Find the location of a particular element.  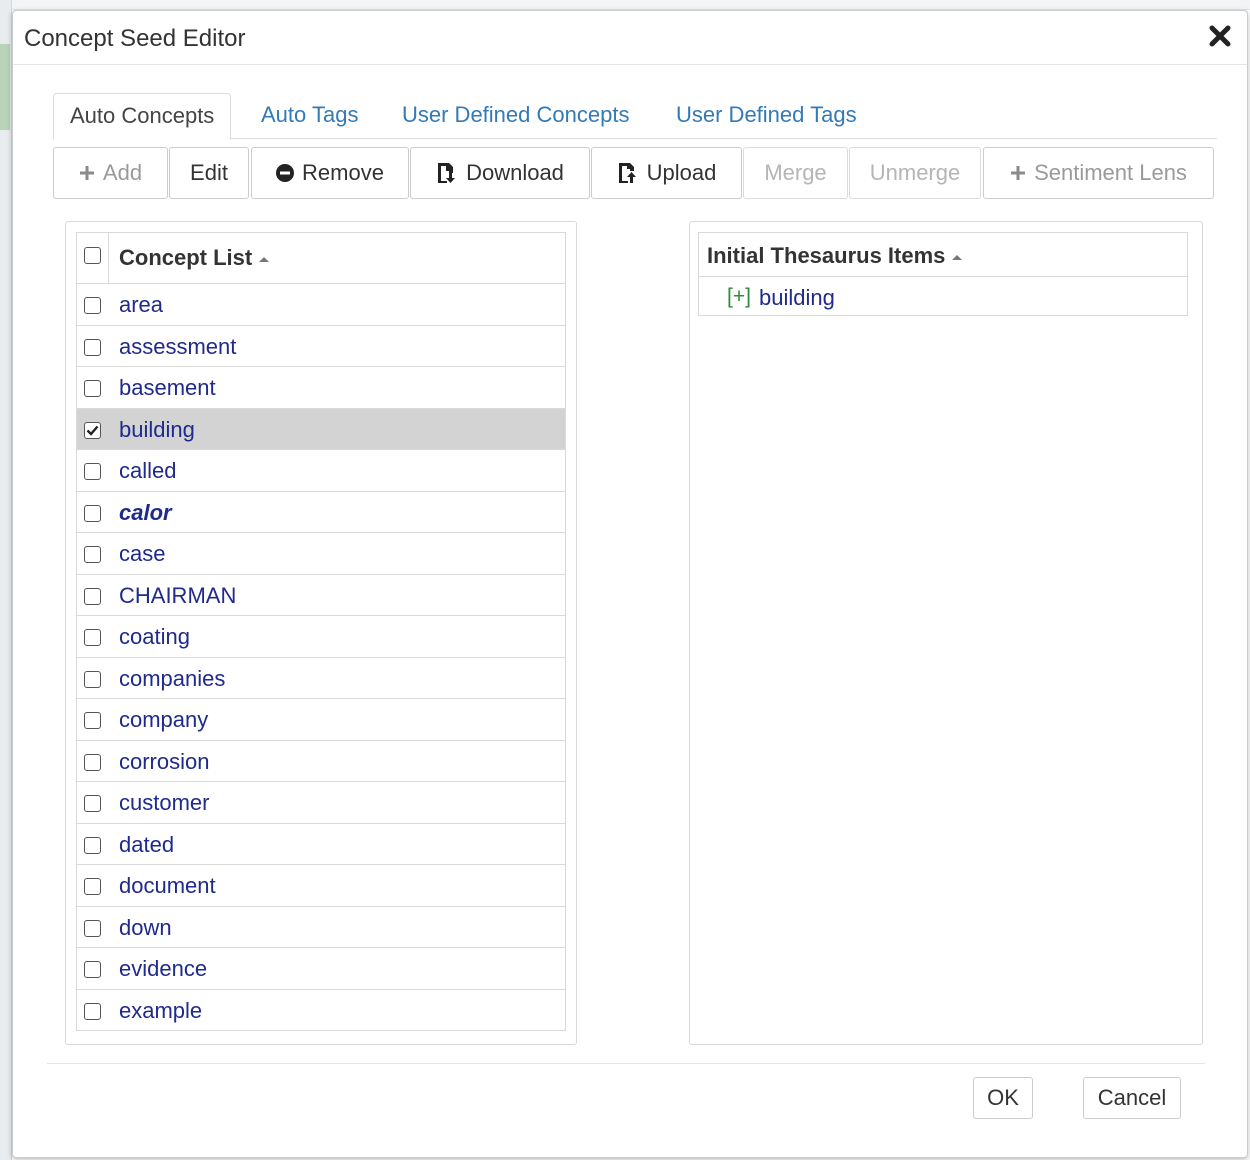

unmerge-button: Unmerge is located at coordinates (915, 173).